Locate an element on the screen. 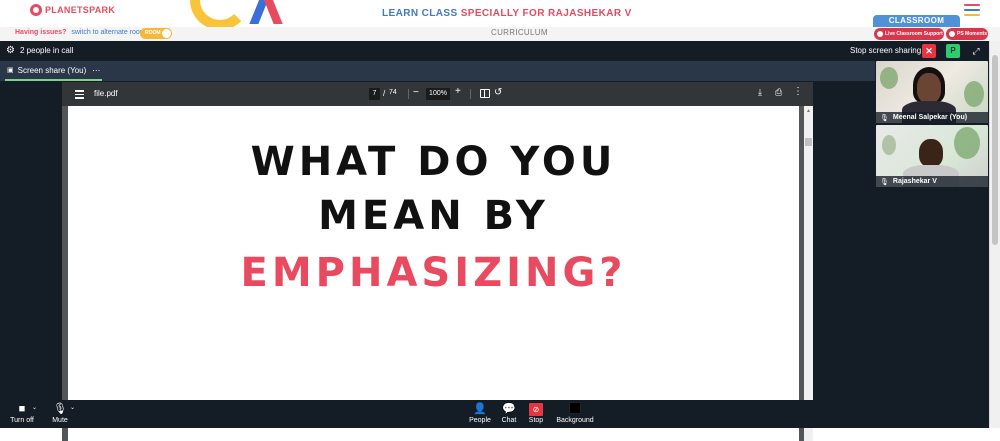 This screenshot has height=441, width=1000. stop-share-icon: ⊘ is located at coordinates (536, 409).